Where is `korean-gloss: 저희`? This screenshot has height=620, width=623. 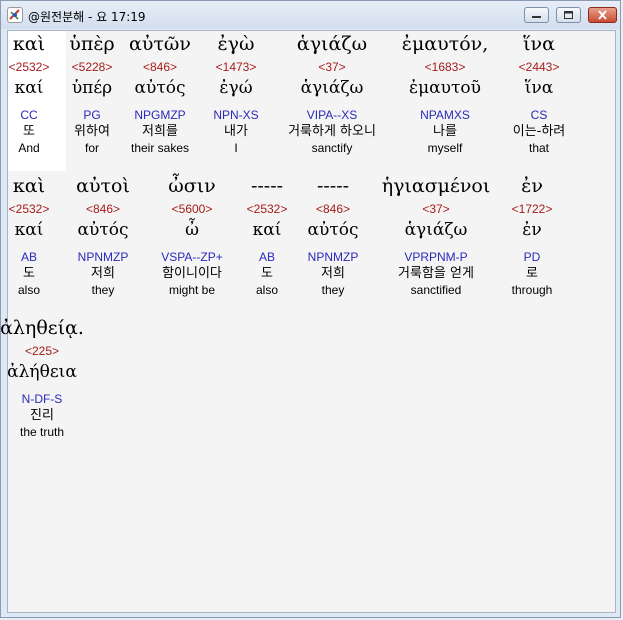
korean-gloss: 저희 is located at coordinates (333, 273).